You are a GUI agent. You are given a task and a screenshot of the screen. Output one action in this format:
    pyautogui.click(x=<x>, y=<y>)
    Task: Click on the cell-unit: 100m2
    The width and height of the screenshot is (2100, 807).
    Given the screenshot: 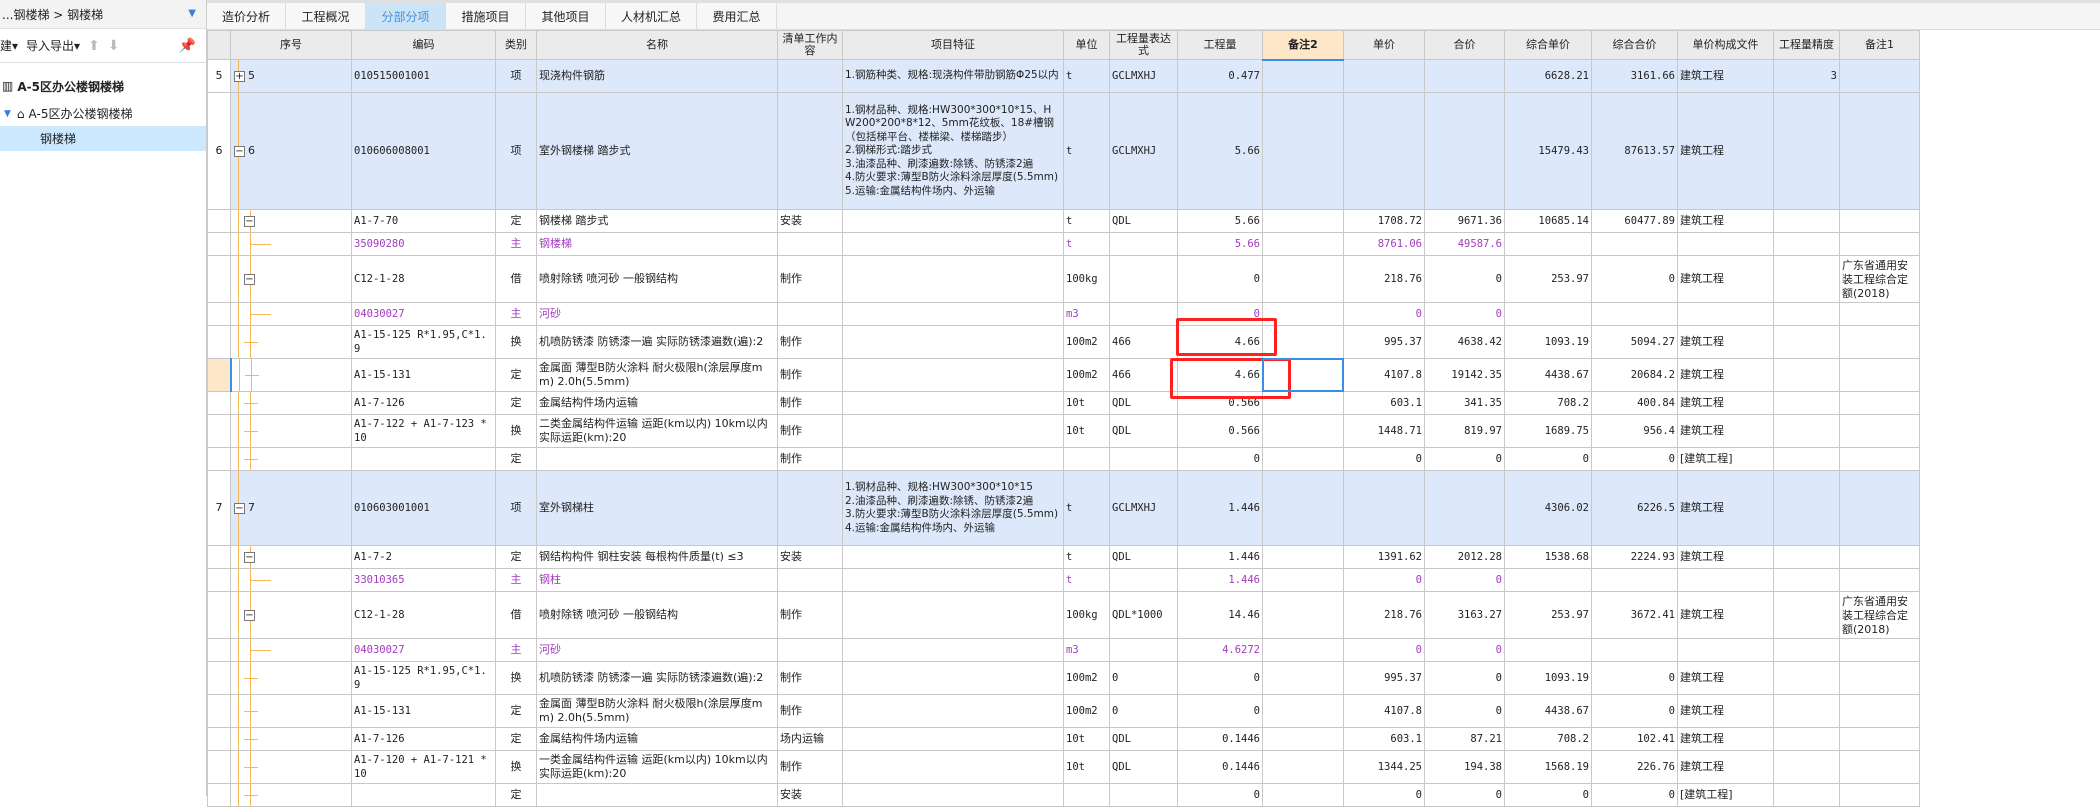 What is the action you would take?
    pyautogui.click(x=1086, y=342)
    